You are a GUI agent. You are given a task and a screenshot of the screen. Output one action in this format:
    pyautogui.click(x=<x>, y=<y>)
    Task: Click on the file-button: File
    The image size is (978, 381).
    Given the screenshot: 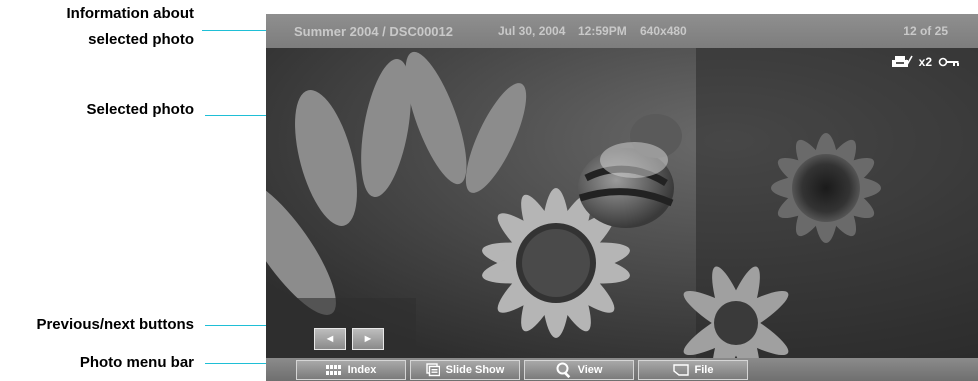 What is the action you would take?
    pyautogui.click(x=693, y=370)
    